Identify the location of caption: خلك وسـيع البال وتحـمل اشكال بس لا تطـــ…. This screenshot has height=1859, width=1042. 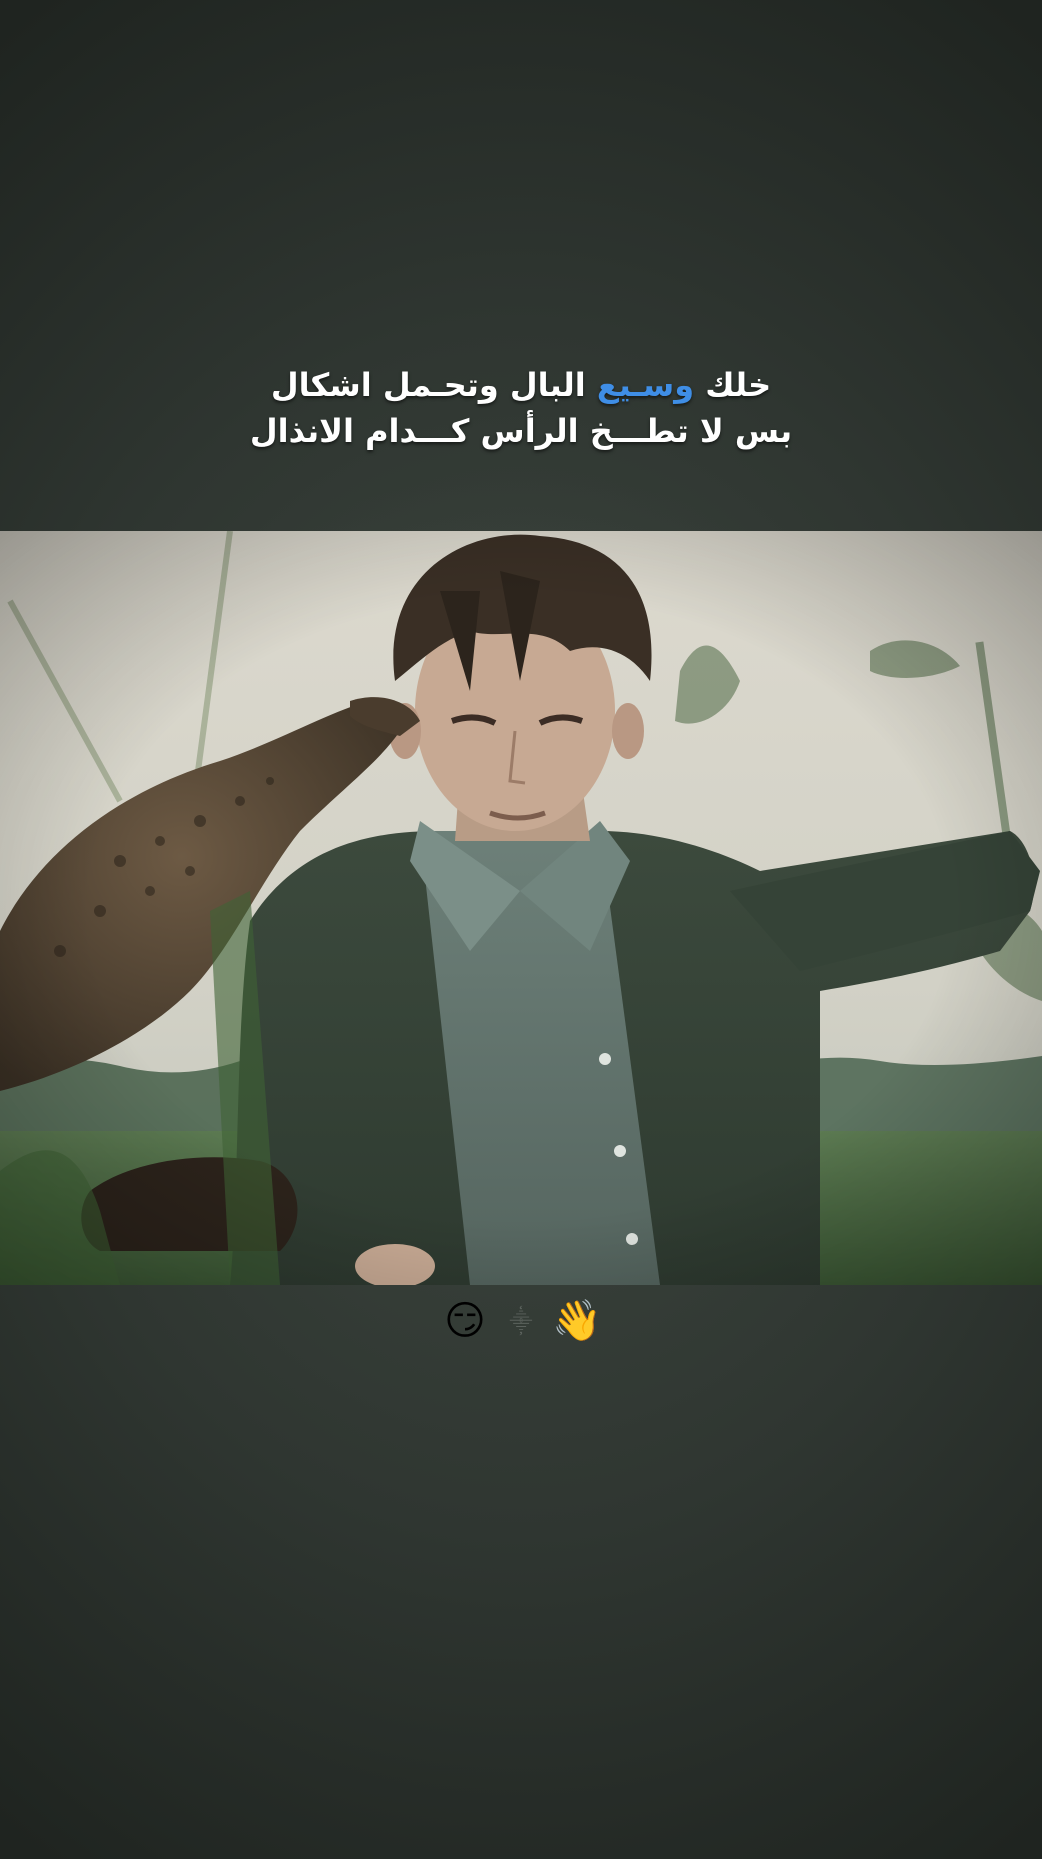
(521, 408).